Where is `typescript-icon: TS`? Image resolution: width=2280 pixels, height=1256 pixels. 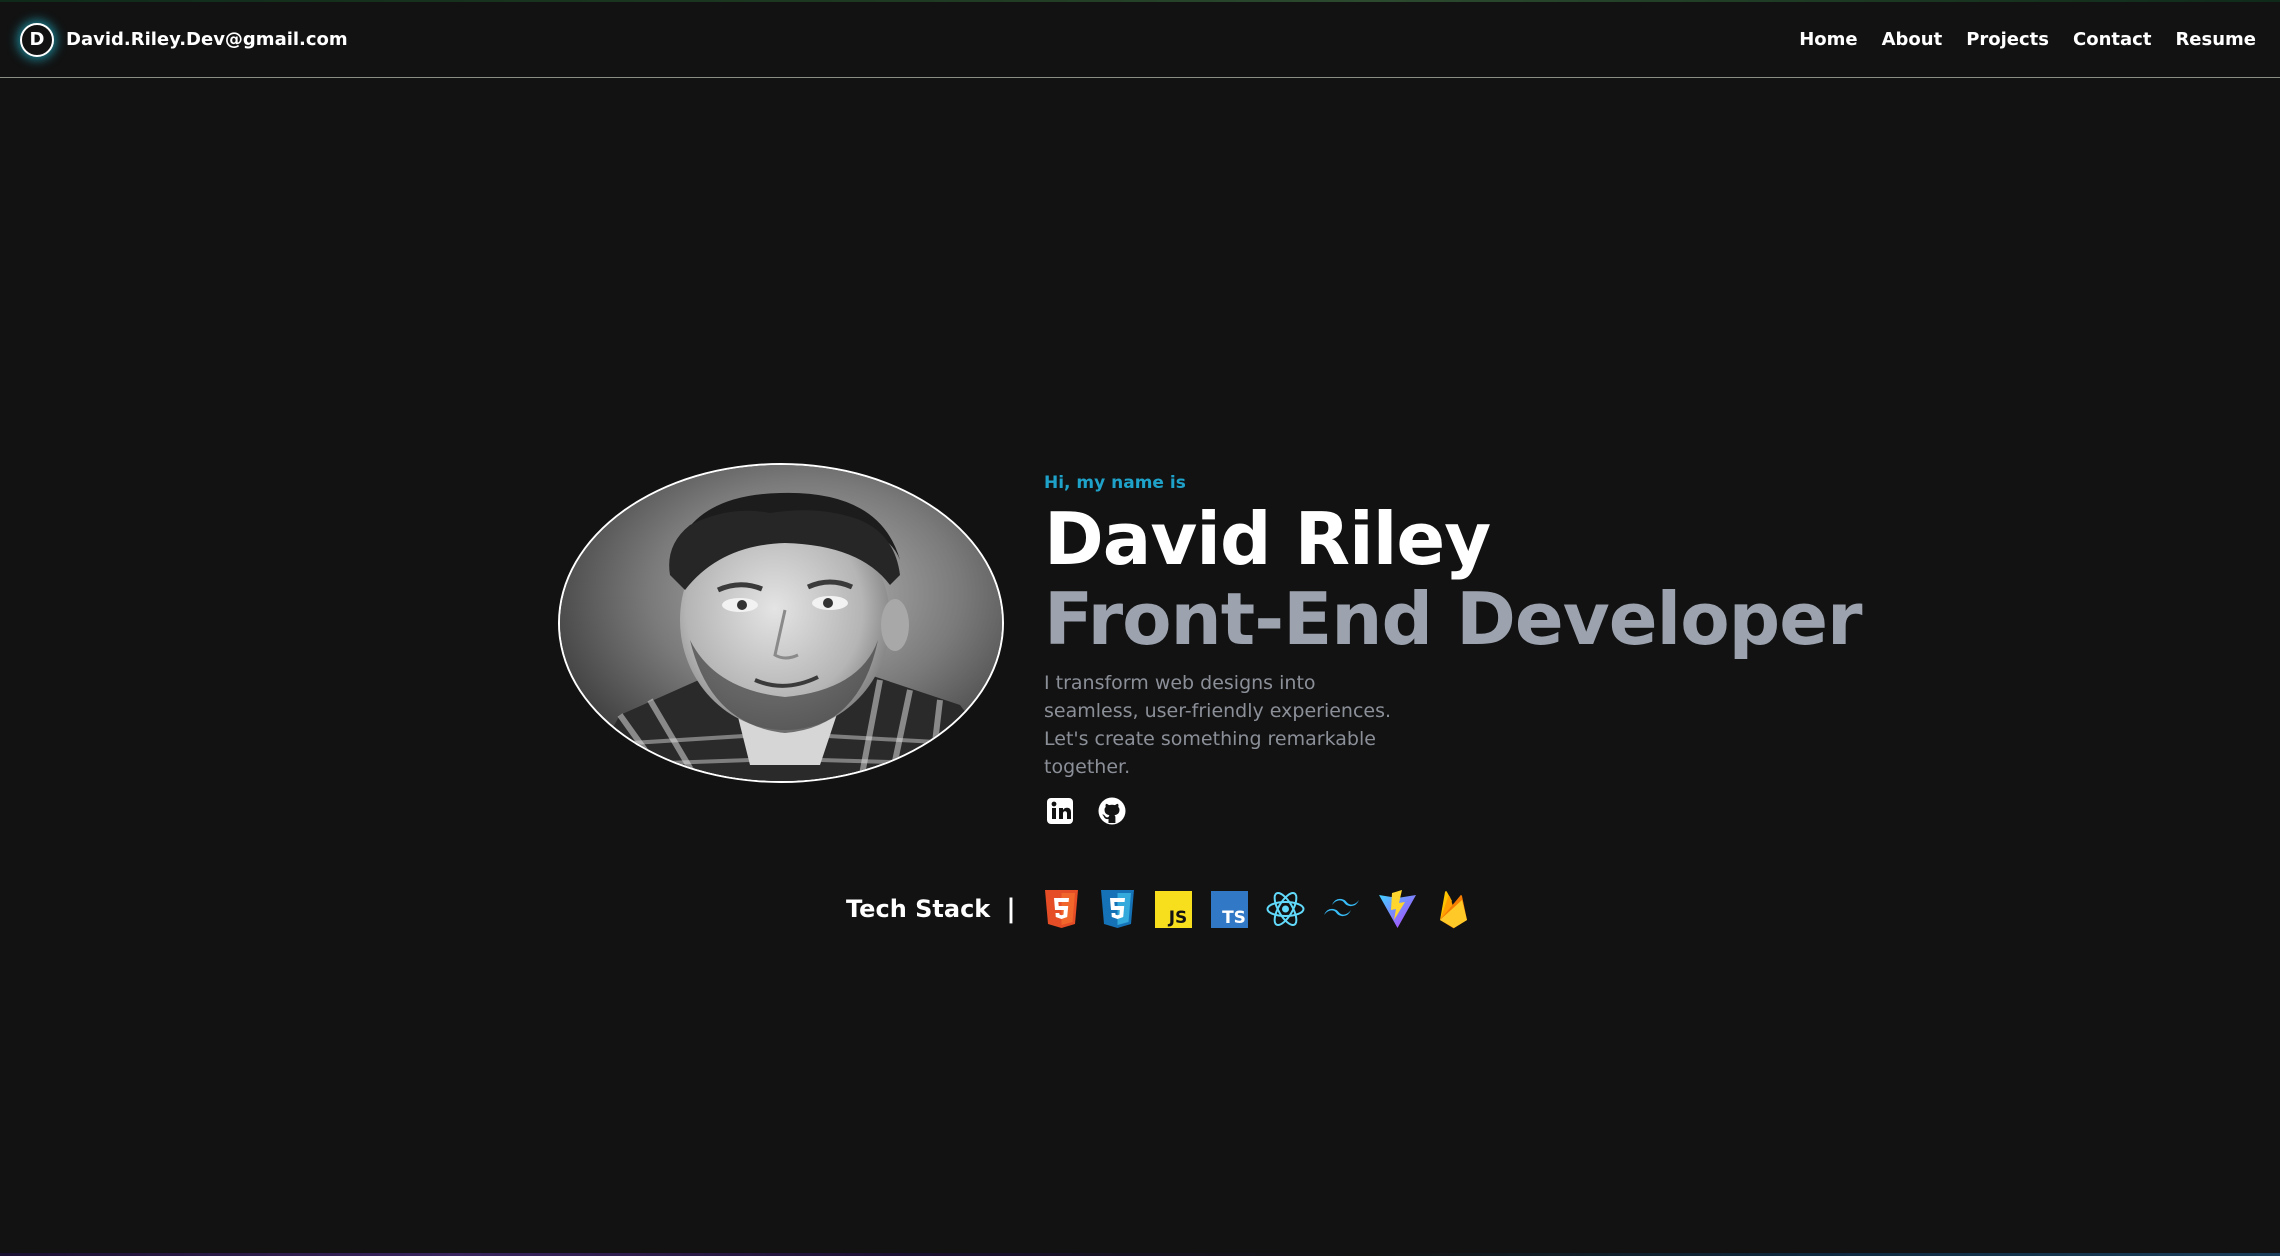
typescript-icon: TS is located at coordinates (1229, 909).